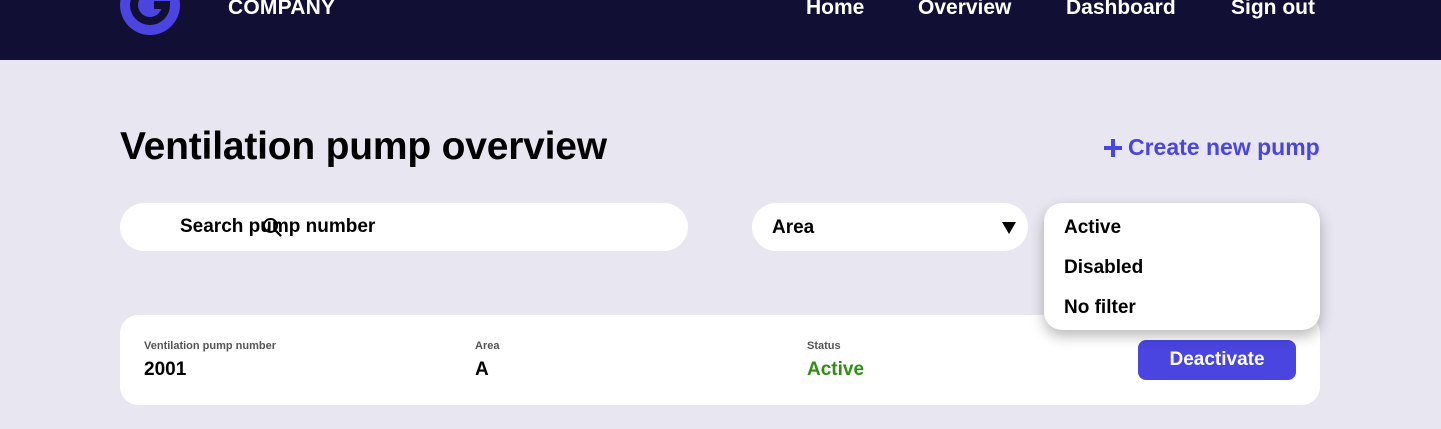 This screenshot has width=1441, height=429. What do you see at coordinates (1121, 10) in the screenshot?
I see `nav-link-dashboard: Dashboard` at bounding box center [1121, 10].